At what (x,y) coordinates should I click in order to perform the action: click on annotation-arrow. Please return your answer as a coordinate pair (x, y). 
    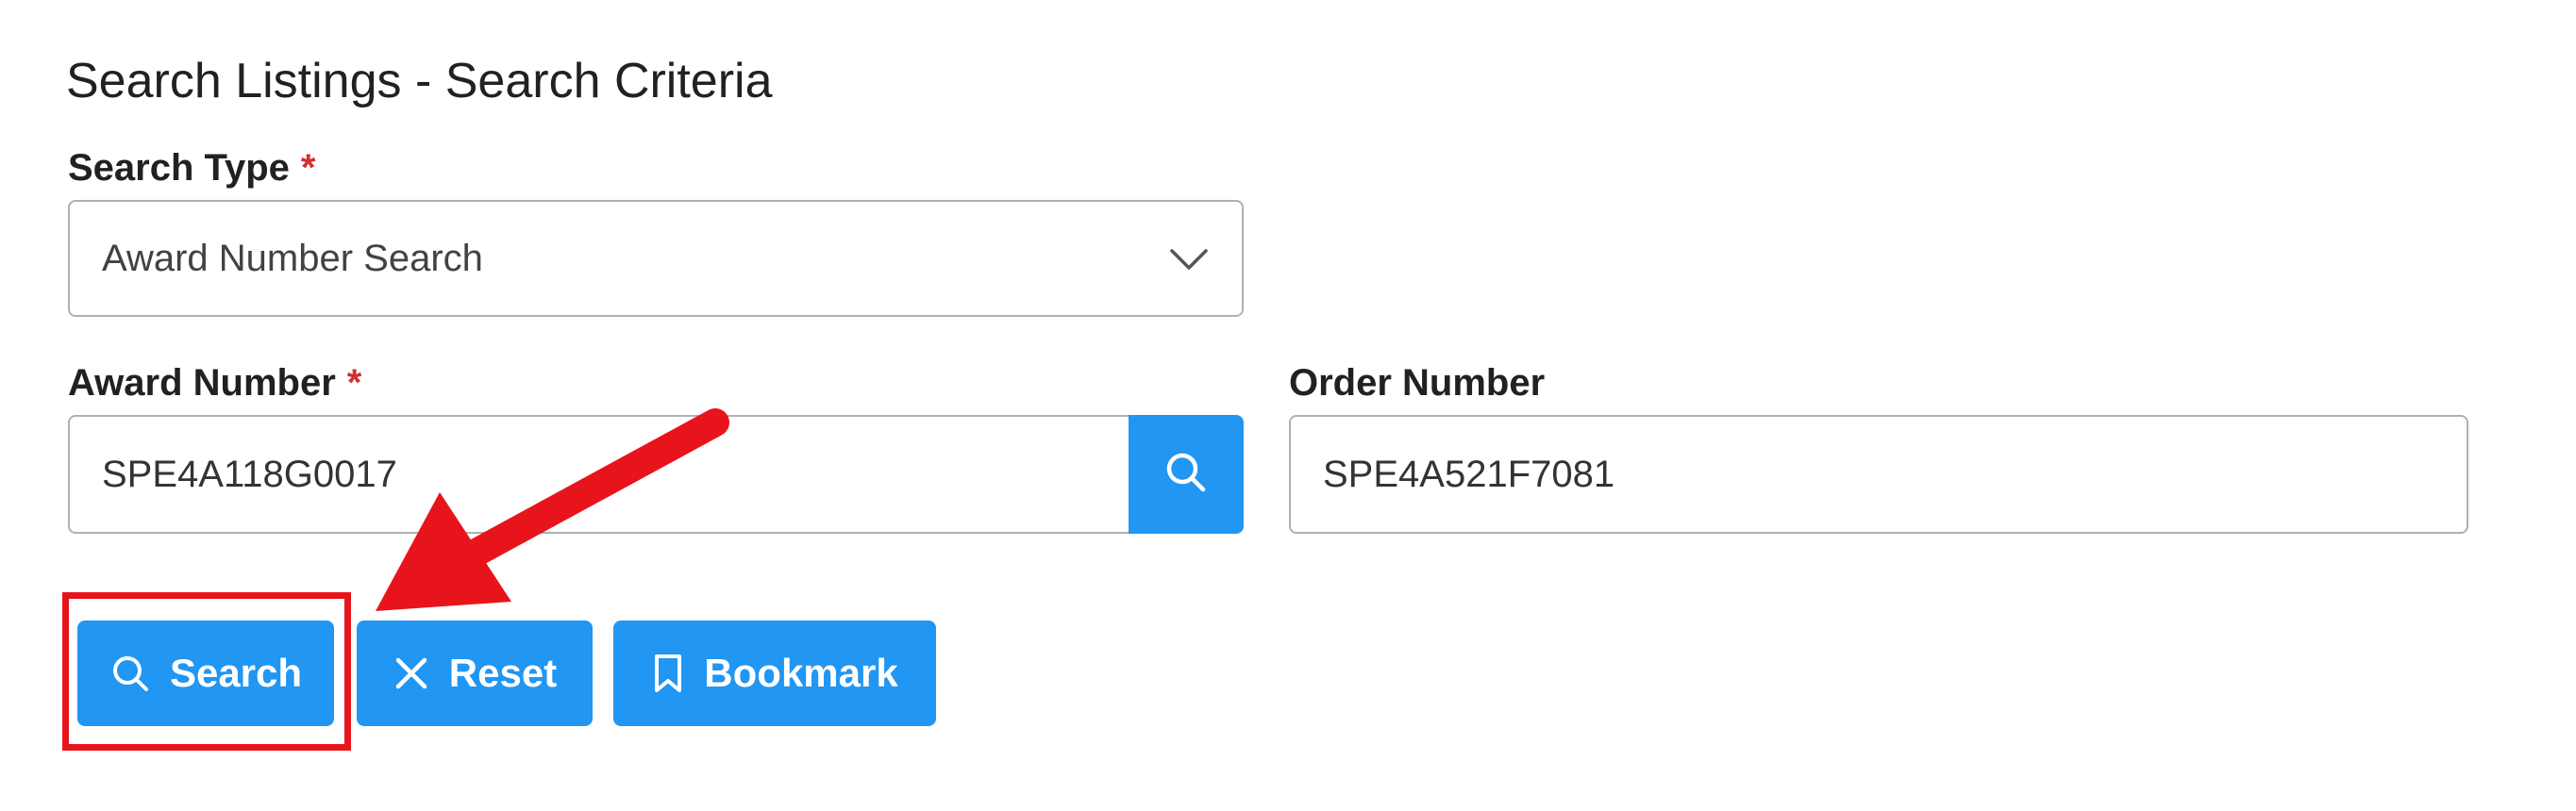
    Looking at the image, I should click on (552, 510).